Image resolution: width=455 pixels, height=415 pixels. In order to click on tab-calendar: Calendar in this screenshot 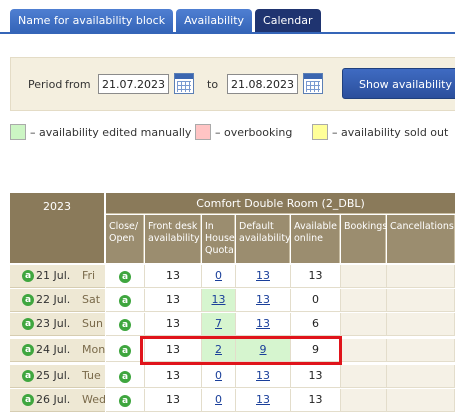, I will do `click(288, 20)`.